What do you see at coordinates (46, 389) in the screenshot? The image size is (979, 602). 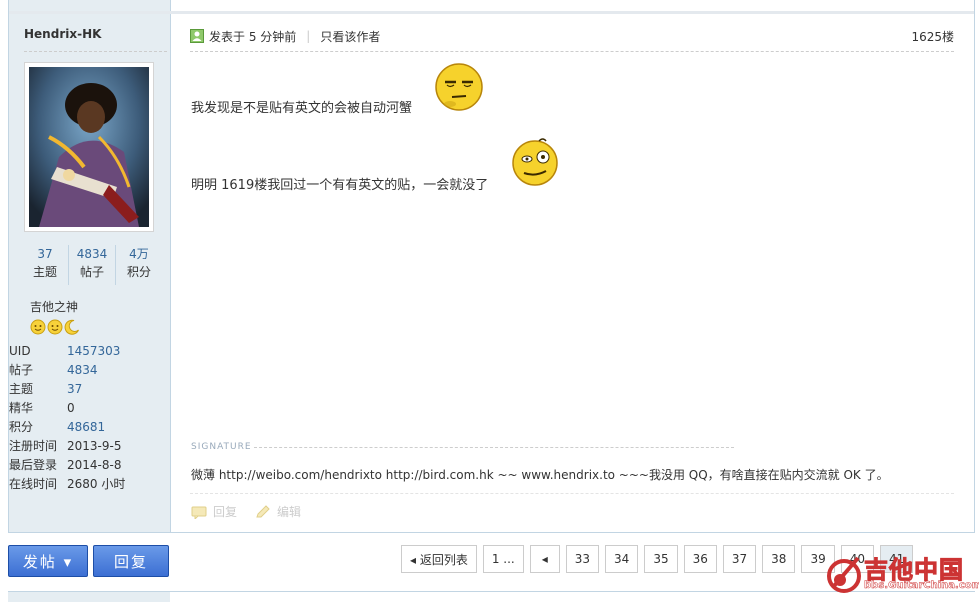 I see `info-row: 主题 37` at bounding box center [46, 389].